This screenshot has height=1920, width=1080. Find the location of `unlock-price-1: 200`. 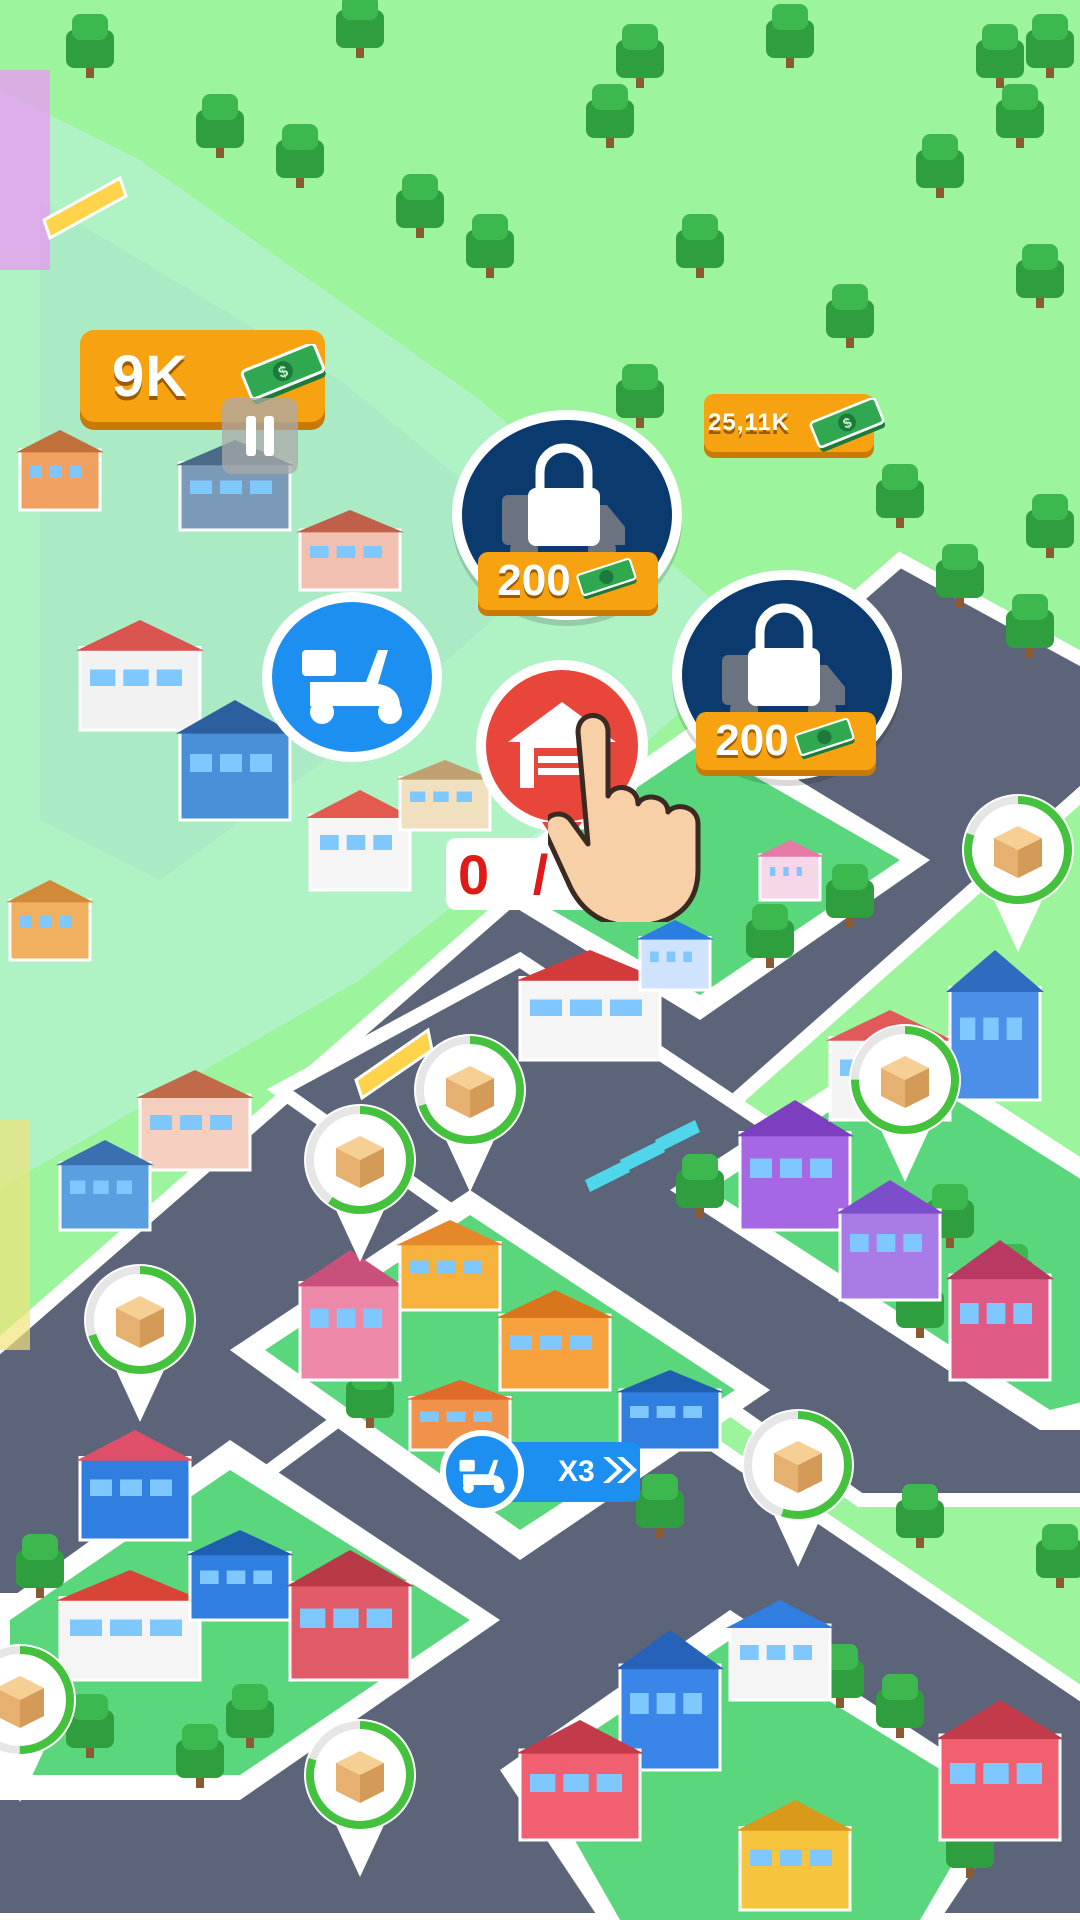

unlock-price-1: 200 is located at coordinates (568, 581).